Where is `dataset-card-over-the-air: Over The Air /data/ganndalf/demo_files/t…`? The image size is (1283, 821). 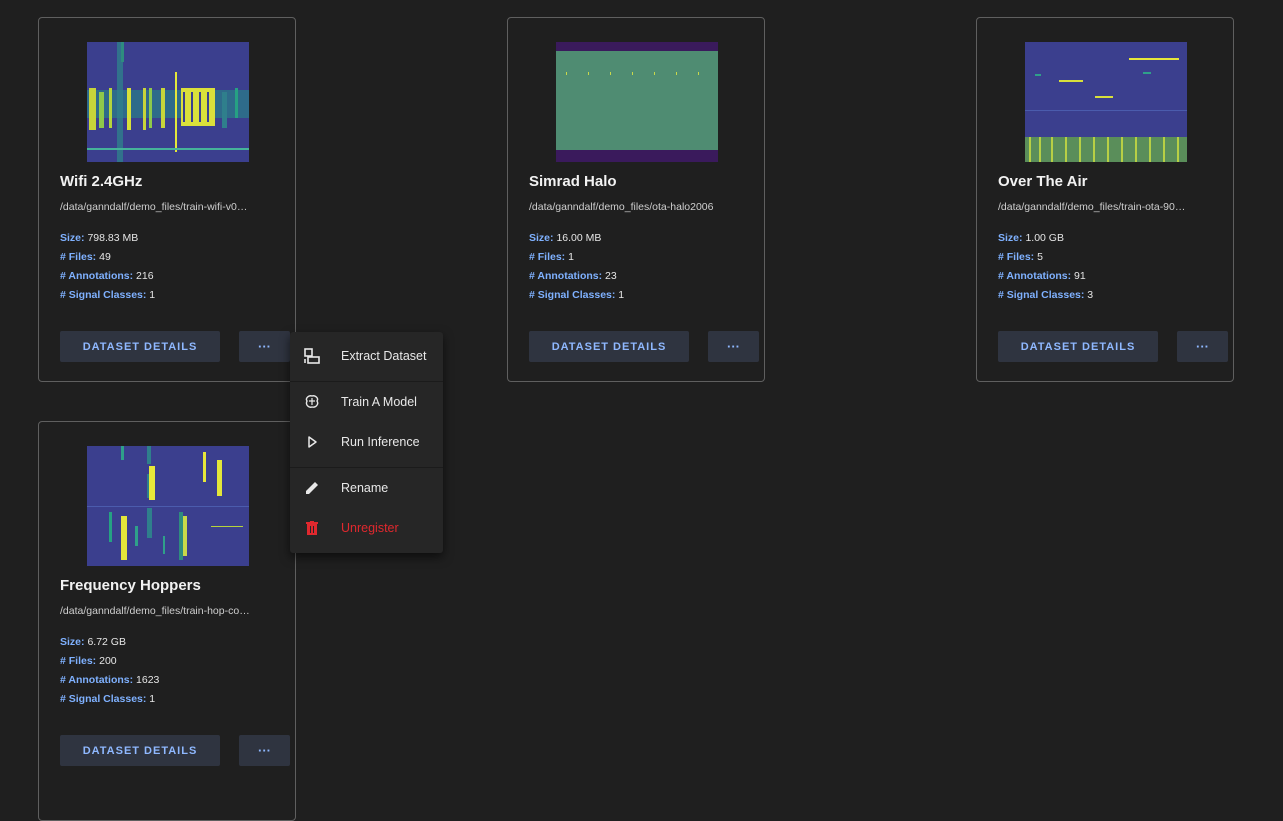 dataset-card-over-the-air: Over The Air /data/ganndalf/demo_files/t… is located at coordinates (1105, 199).